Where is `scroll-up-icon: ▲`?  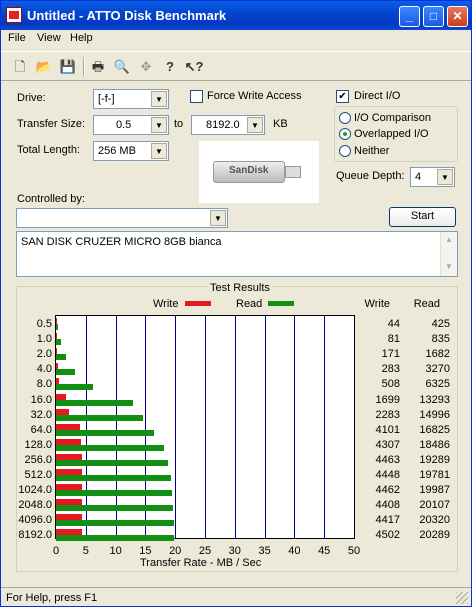
scroll-up-icon: ▲ is located at coordinates (449, 239).